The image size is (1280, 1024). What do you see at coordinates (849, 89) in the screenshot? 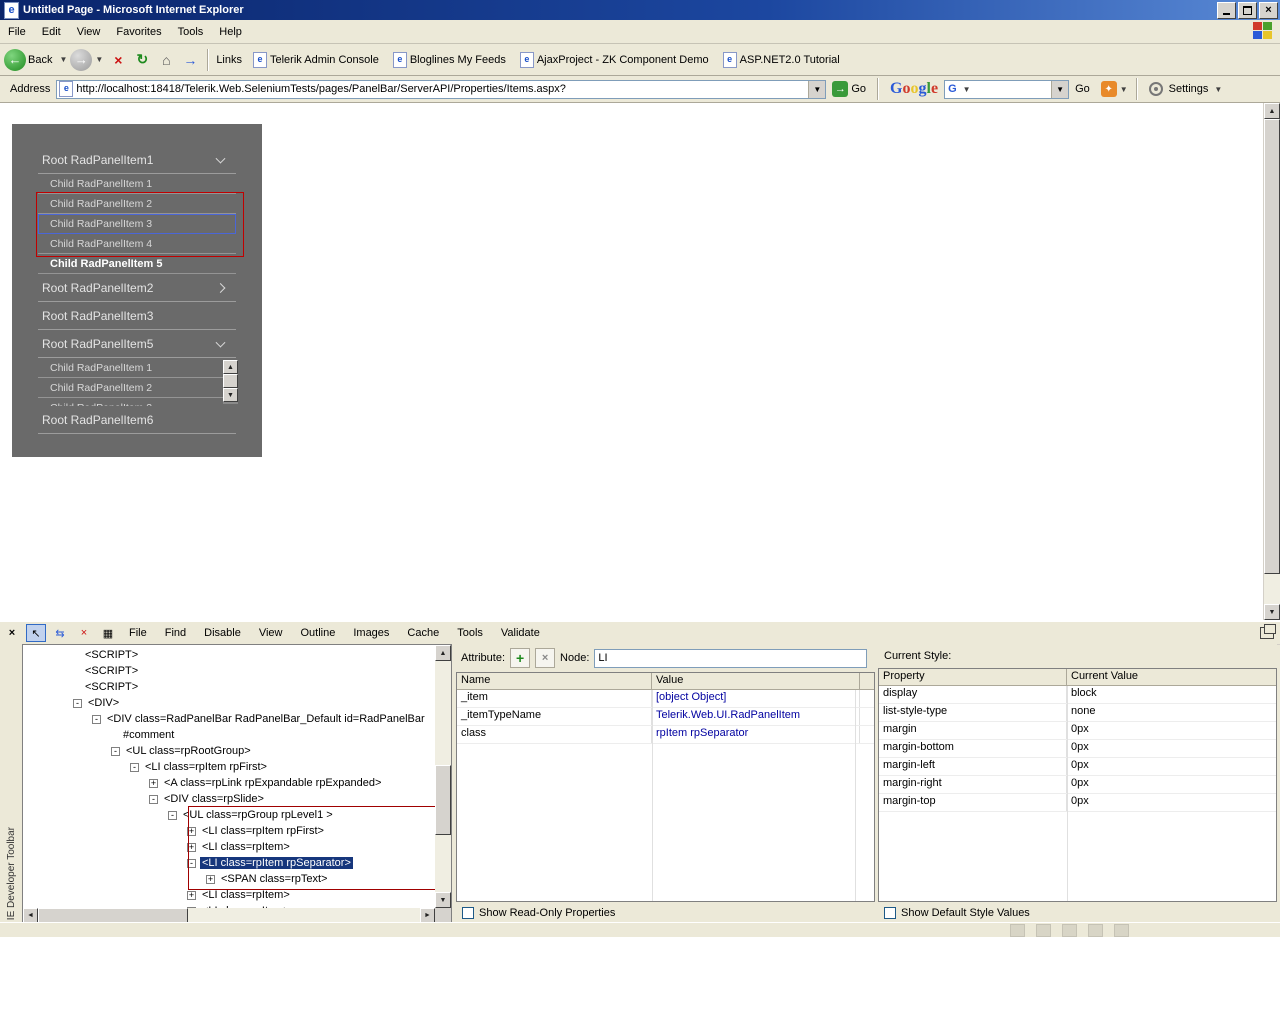
I see `go-button: → Go` at bounding box center [849, 89].